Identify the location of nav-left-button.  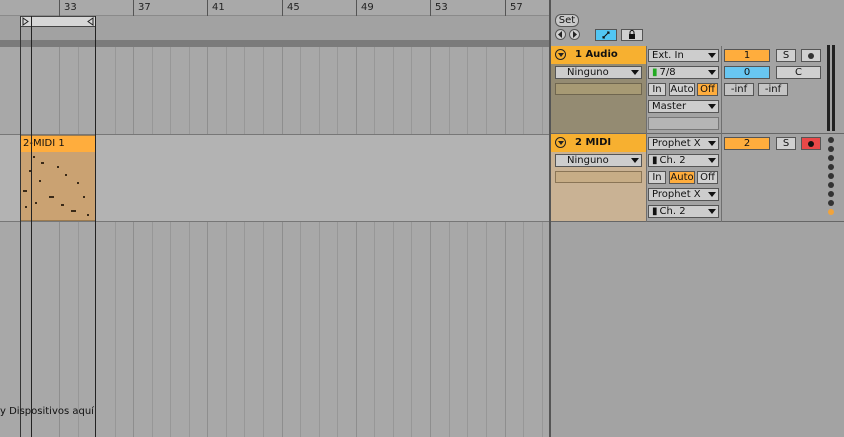
(560, 34).